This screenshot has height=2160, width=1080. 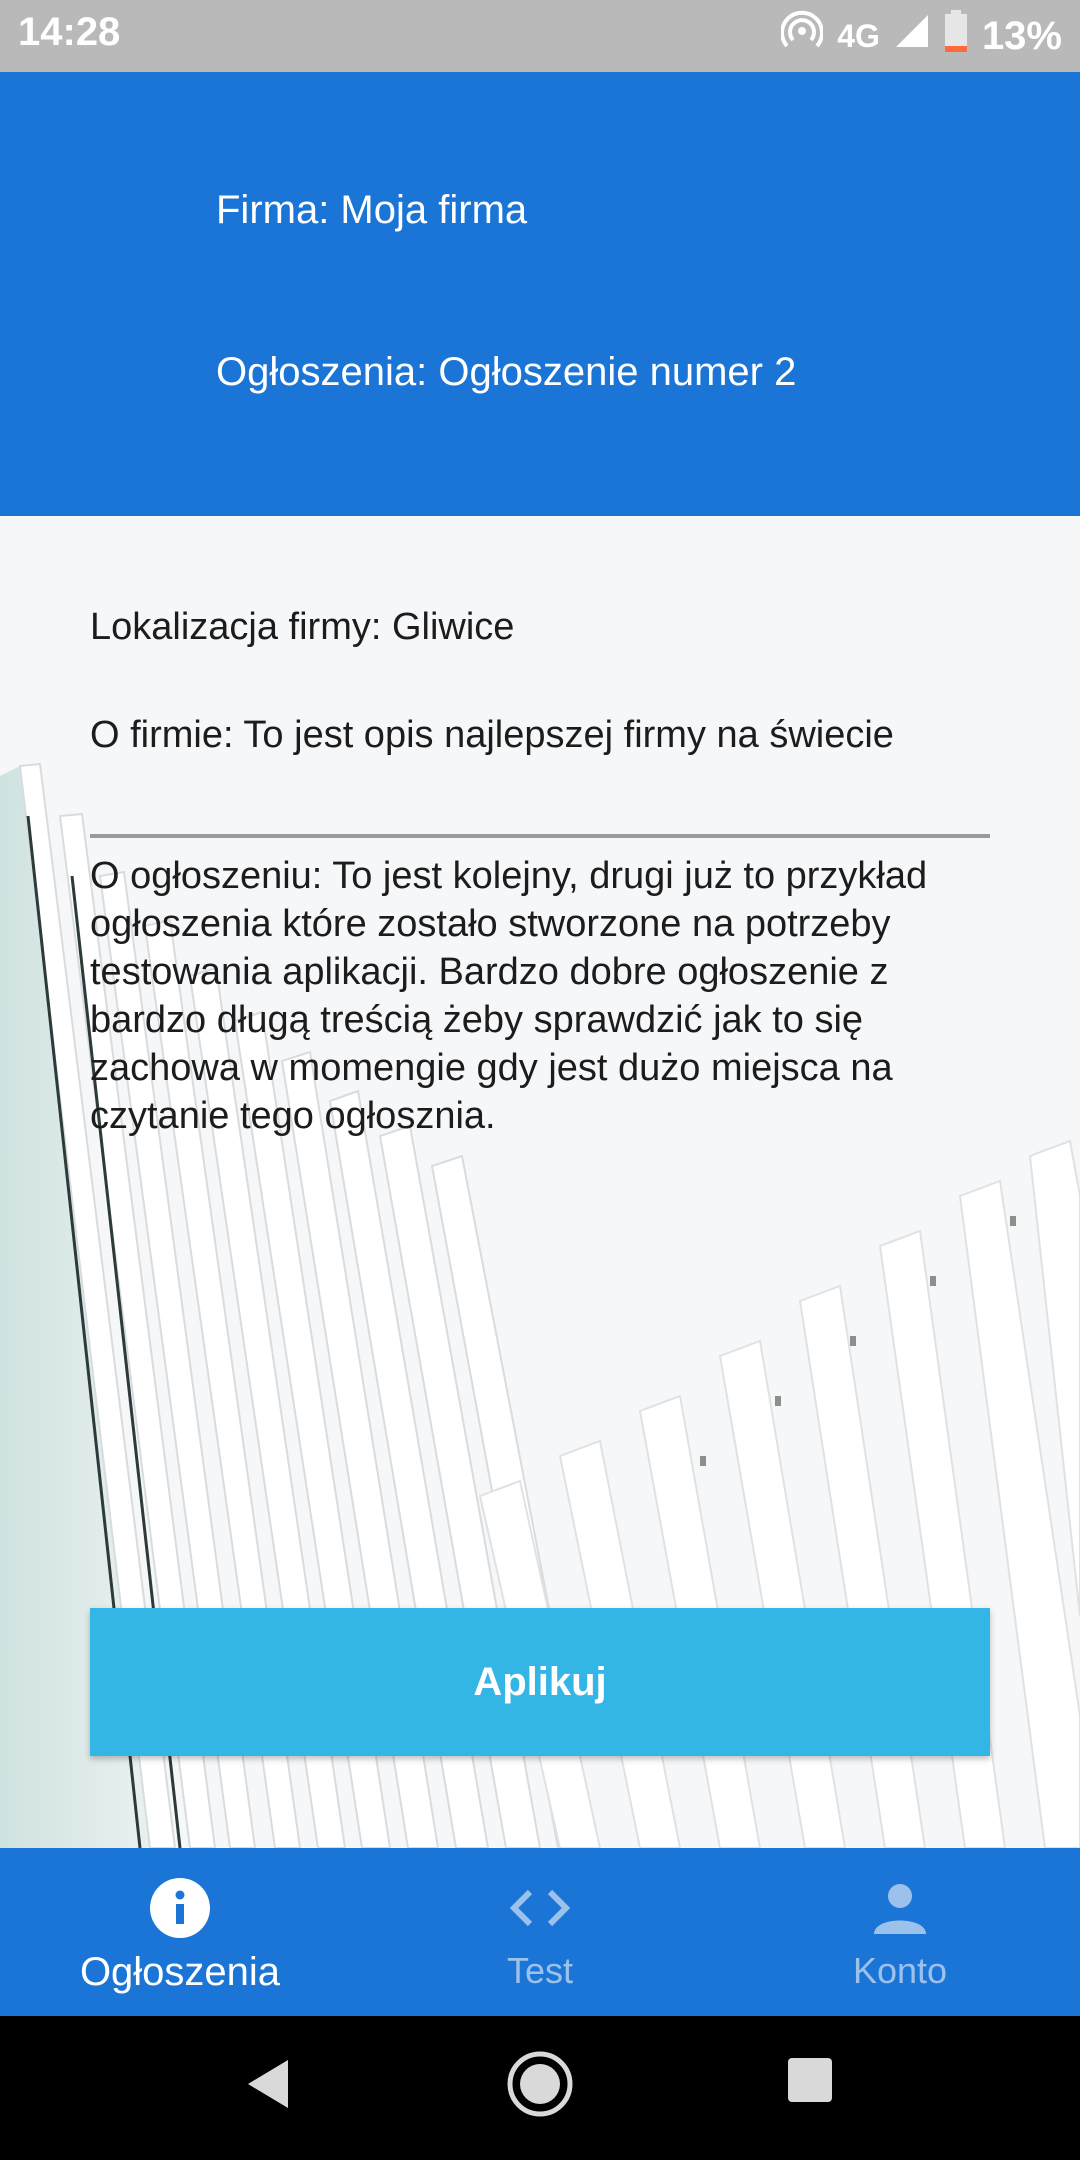 I want to click on status-time: 14:28, so click(x=69, y=32).